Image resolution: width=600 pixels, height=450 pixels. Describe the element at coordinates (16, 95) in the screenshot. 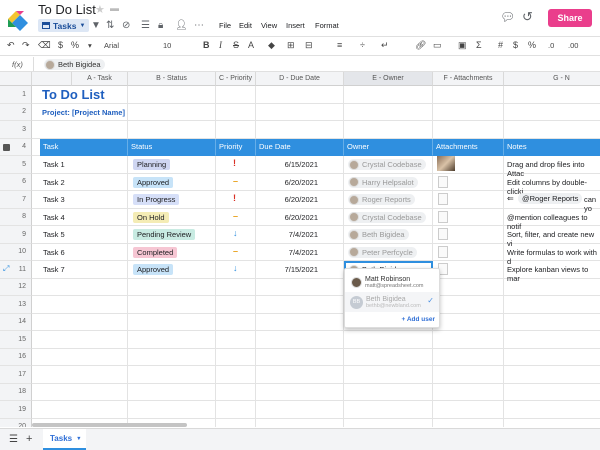

I see `row-number: 1` at that location.